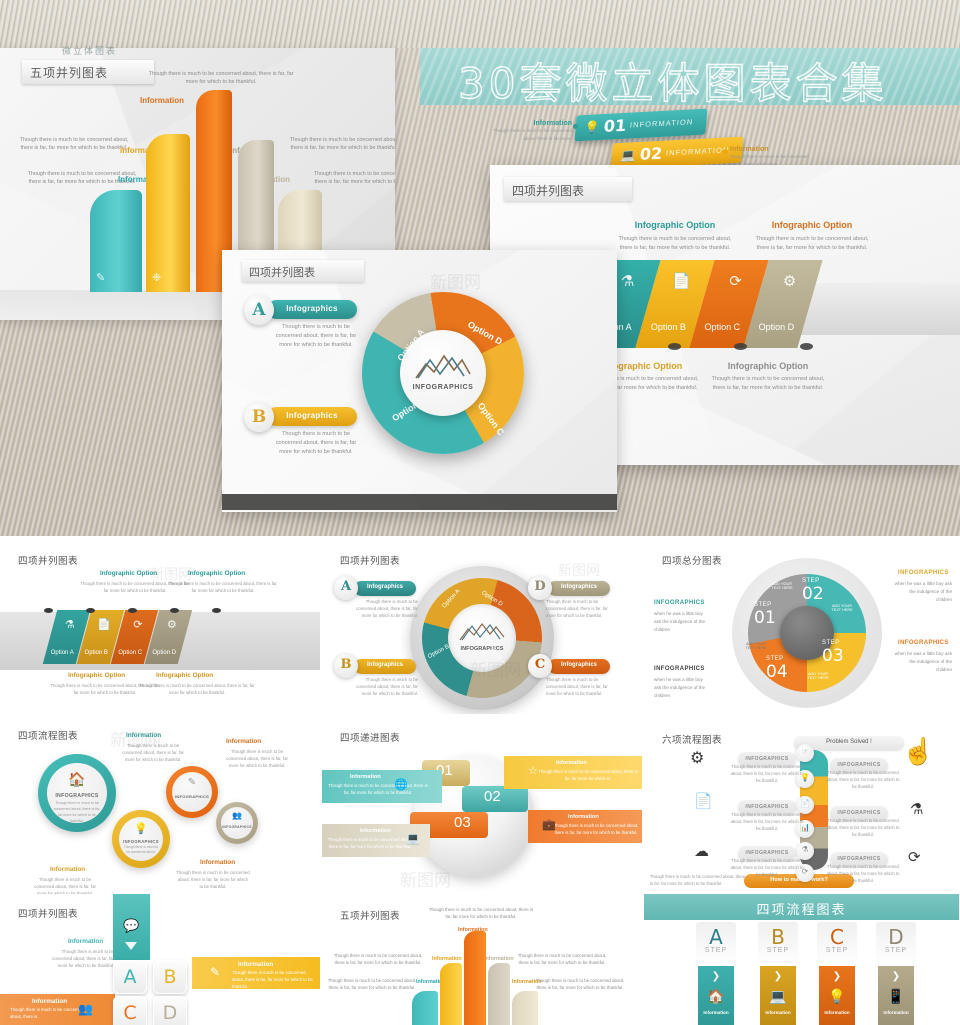  What do you see at coordinates (641, 125) in the screenshot?
I see `ribbon-01: 💡 01 INFORMATION` at bounding box center [641, 125].